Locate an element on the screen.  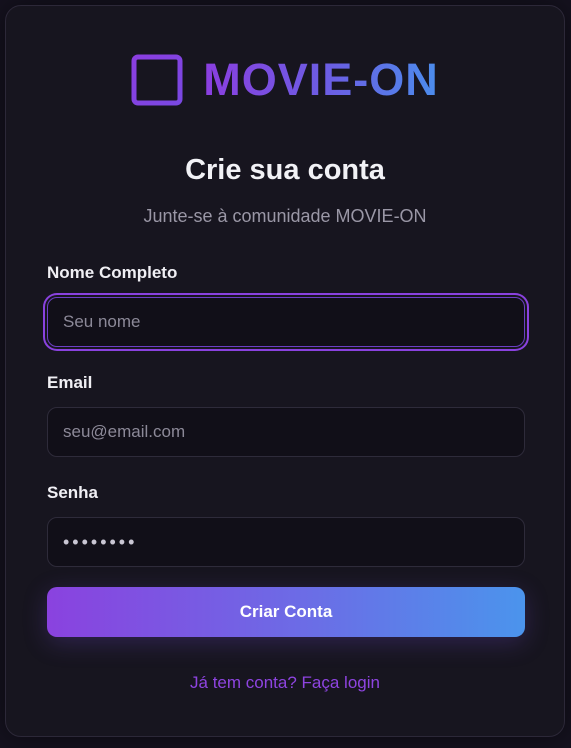
name-label: Nome Completo is located at coordinates (112, 272).